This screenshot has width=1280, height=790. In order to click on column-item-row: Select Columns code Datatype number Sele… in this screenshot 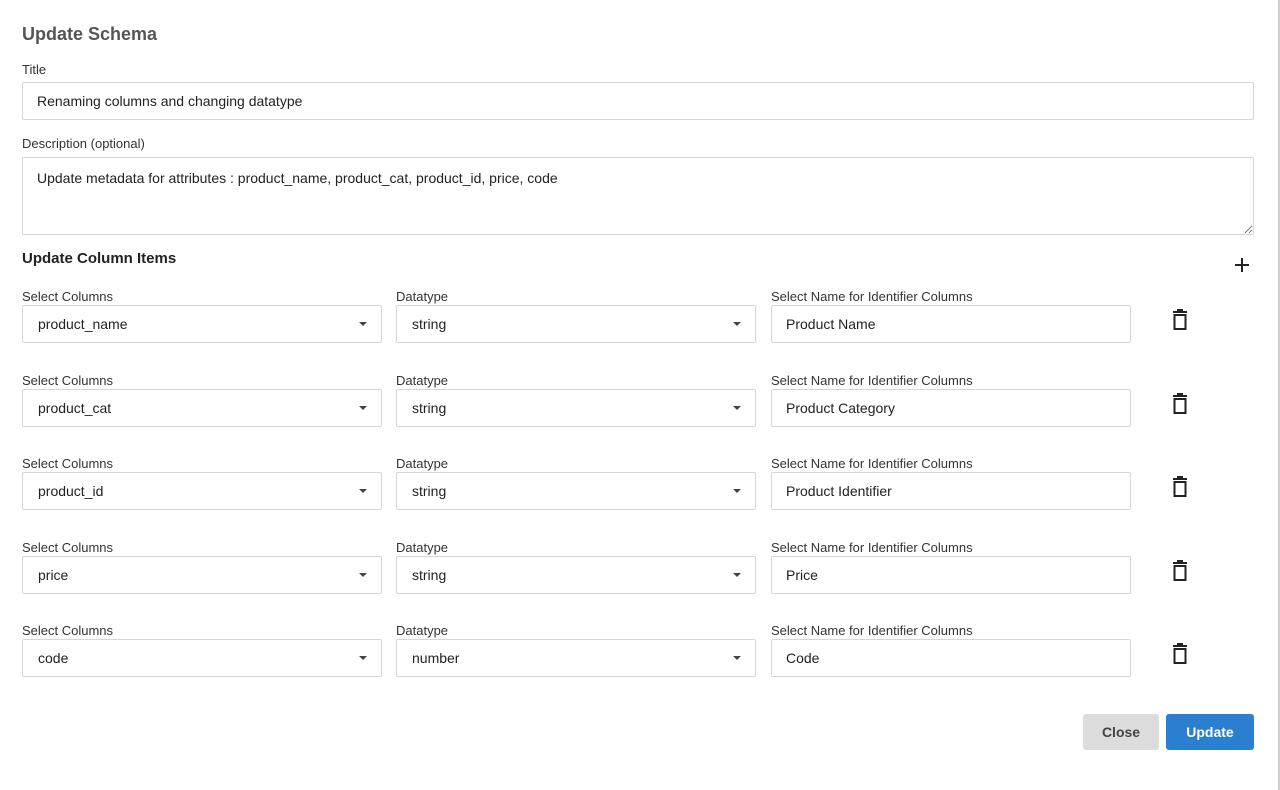, I will do `click(640, 663)`.